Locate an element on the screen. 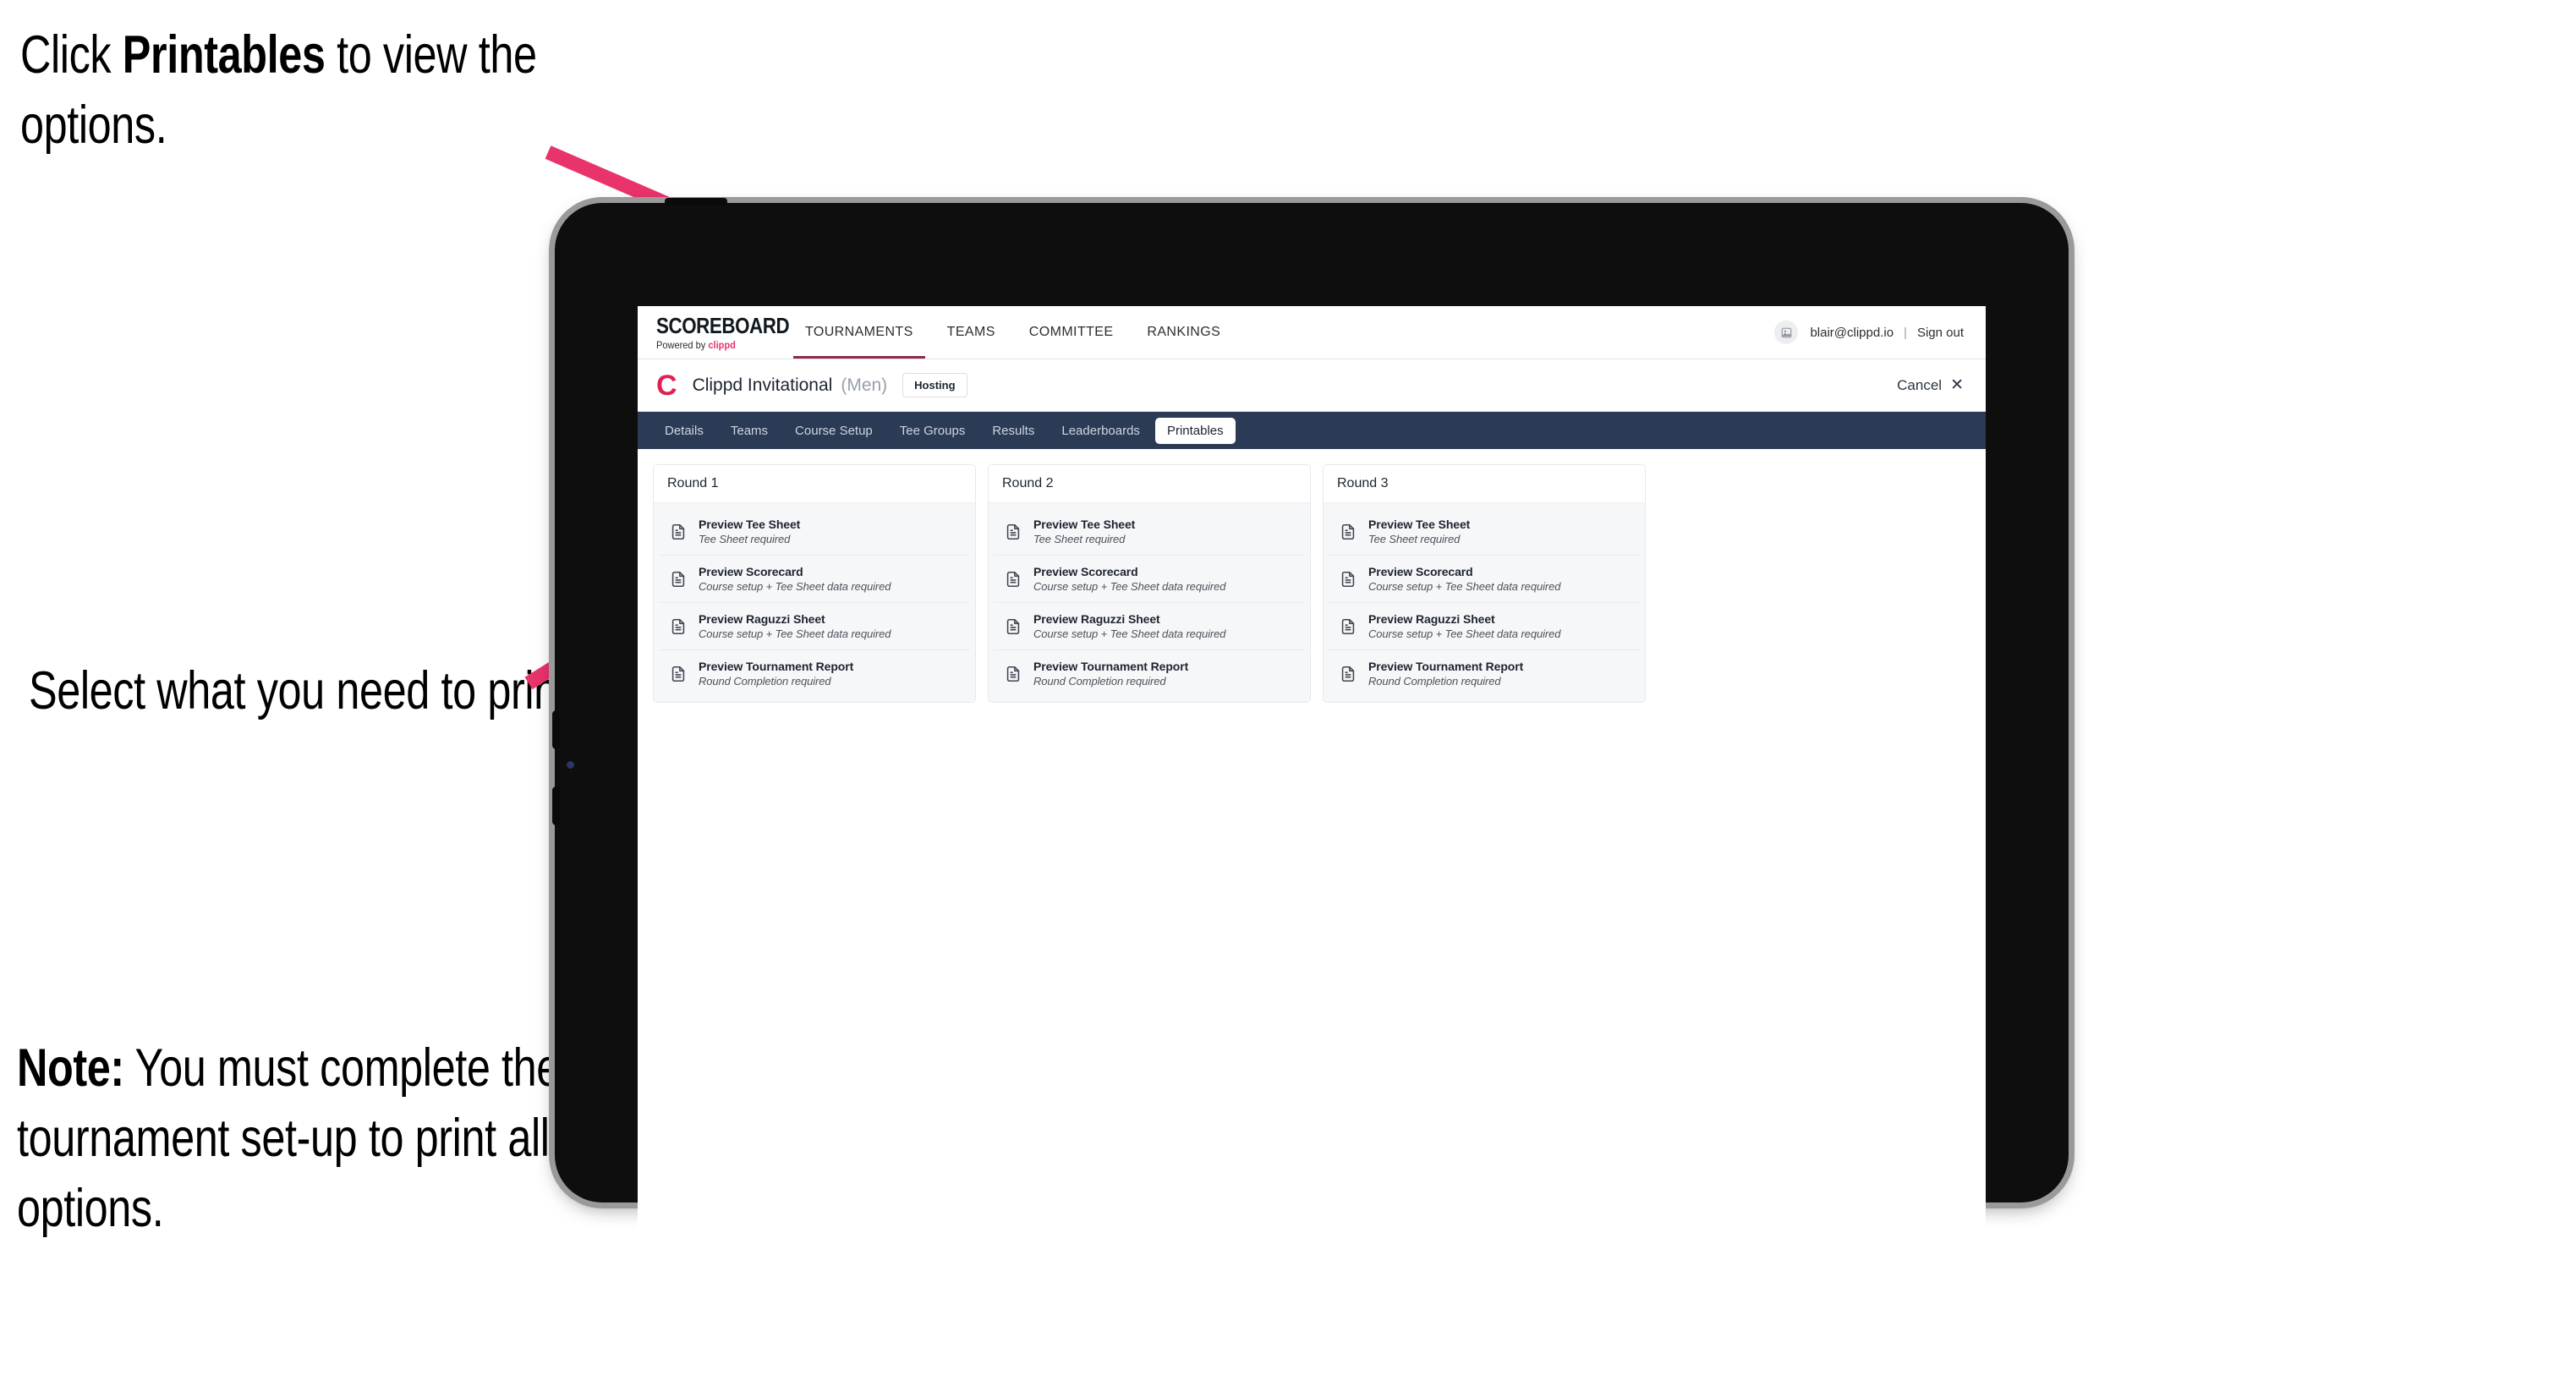 This screenshot has height=1386, width=2576. powered-by-text: Powered by is located at coordinates (682, 344).